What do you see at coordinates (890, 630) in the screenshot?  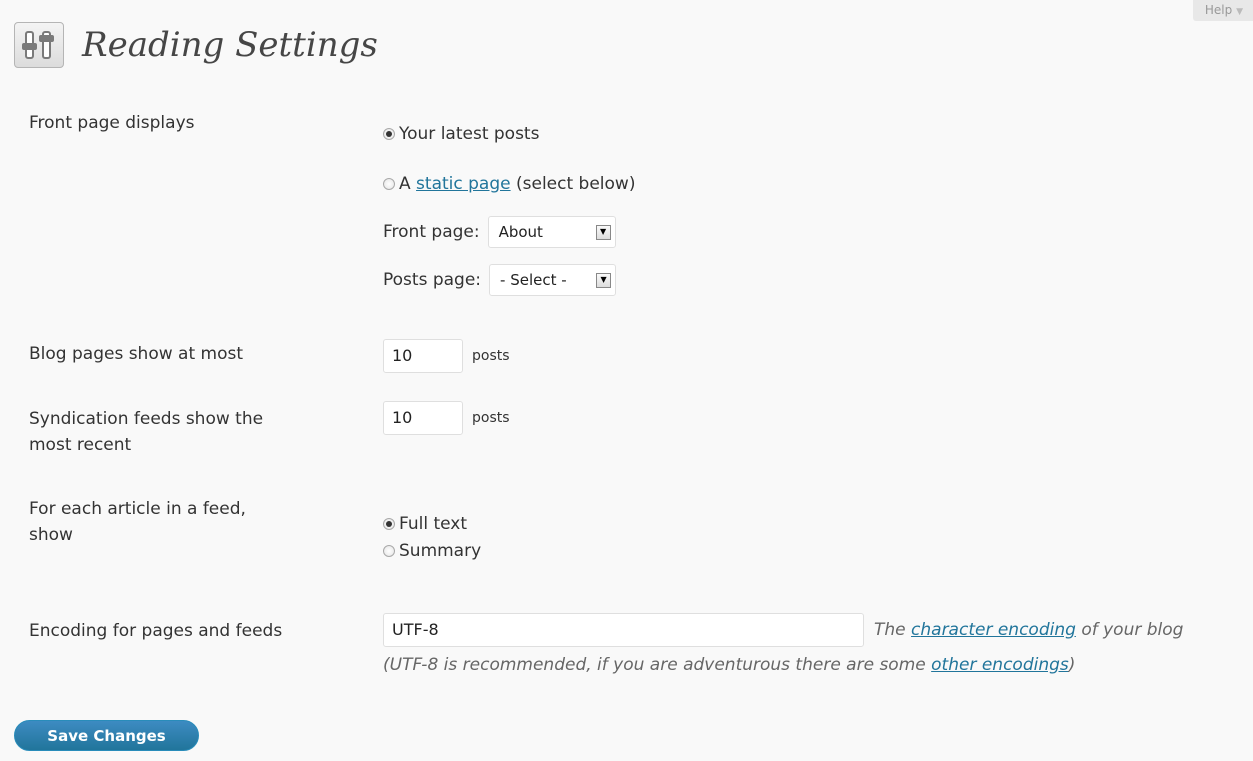 I see `encoding-desc-prefix: The` at bounding box center [890, 630].